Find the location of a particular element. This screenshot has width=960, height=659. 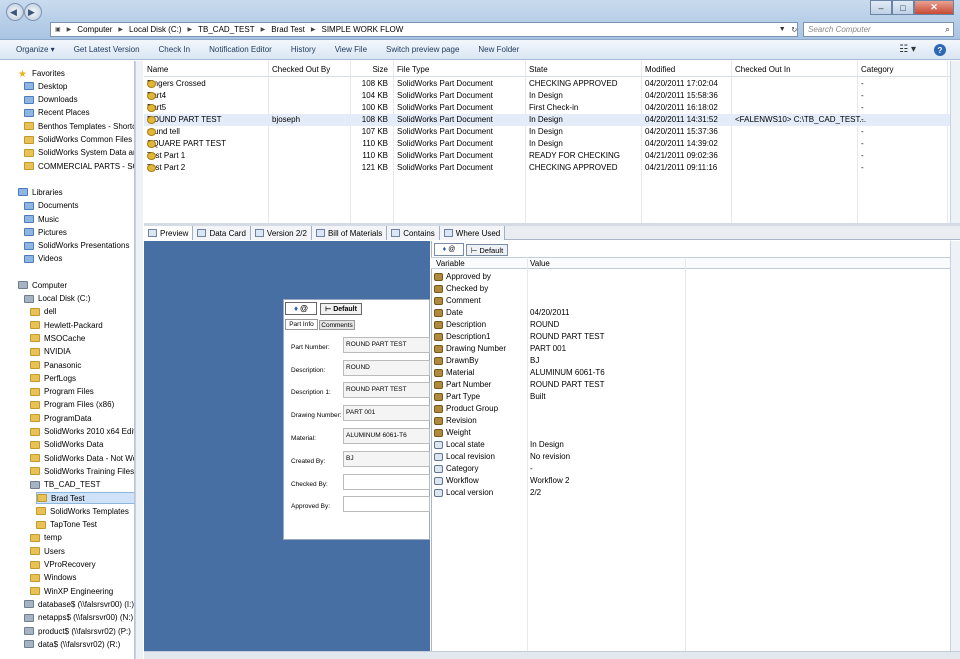

variable-row: Description1 ROUND PART TEST is located at coordinates (690, 337).